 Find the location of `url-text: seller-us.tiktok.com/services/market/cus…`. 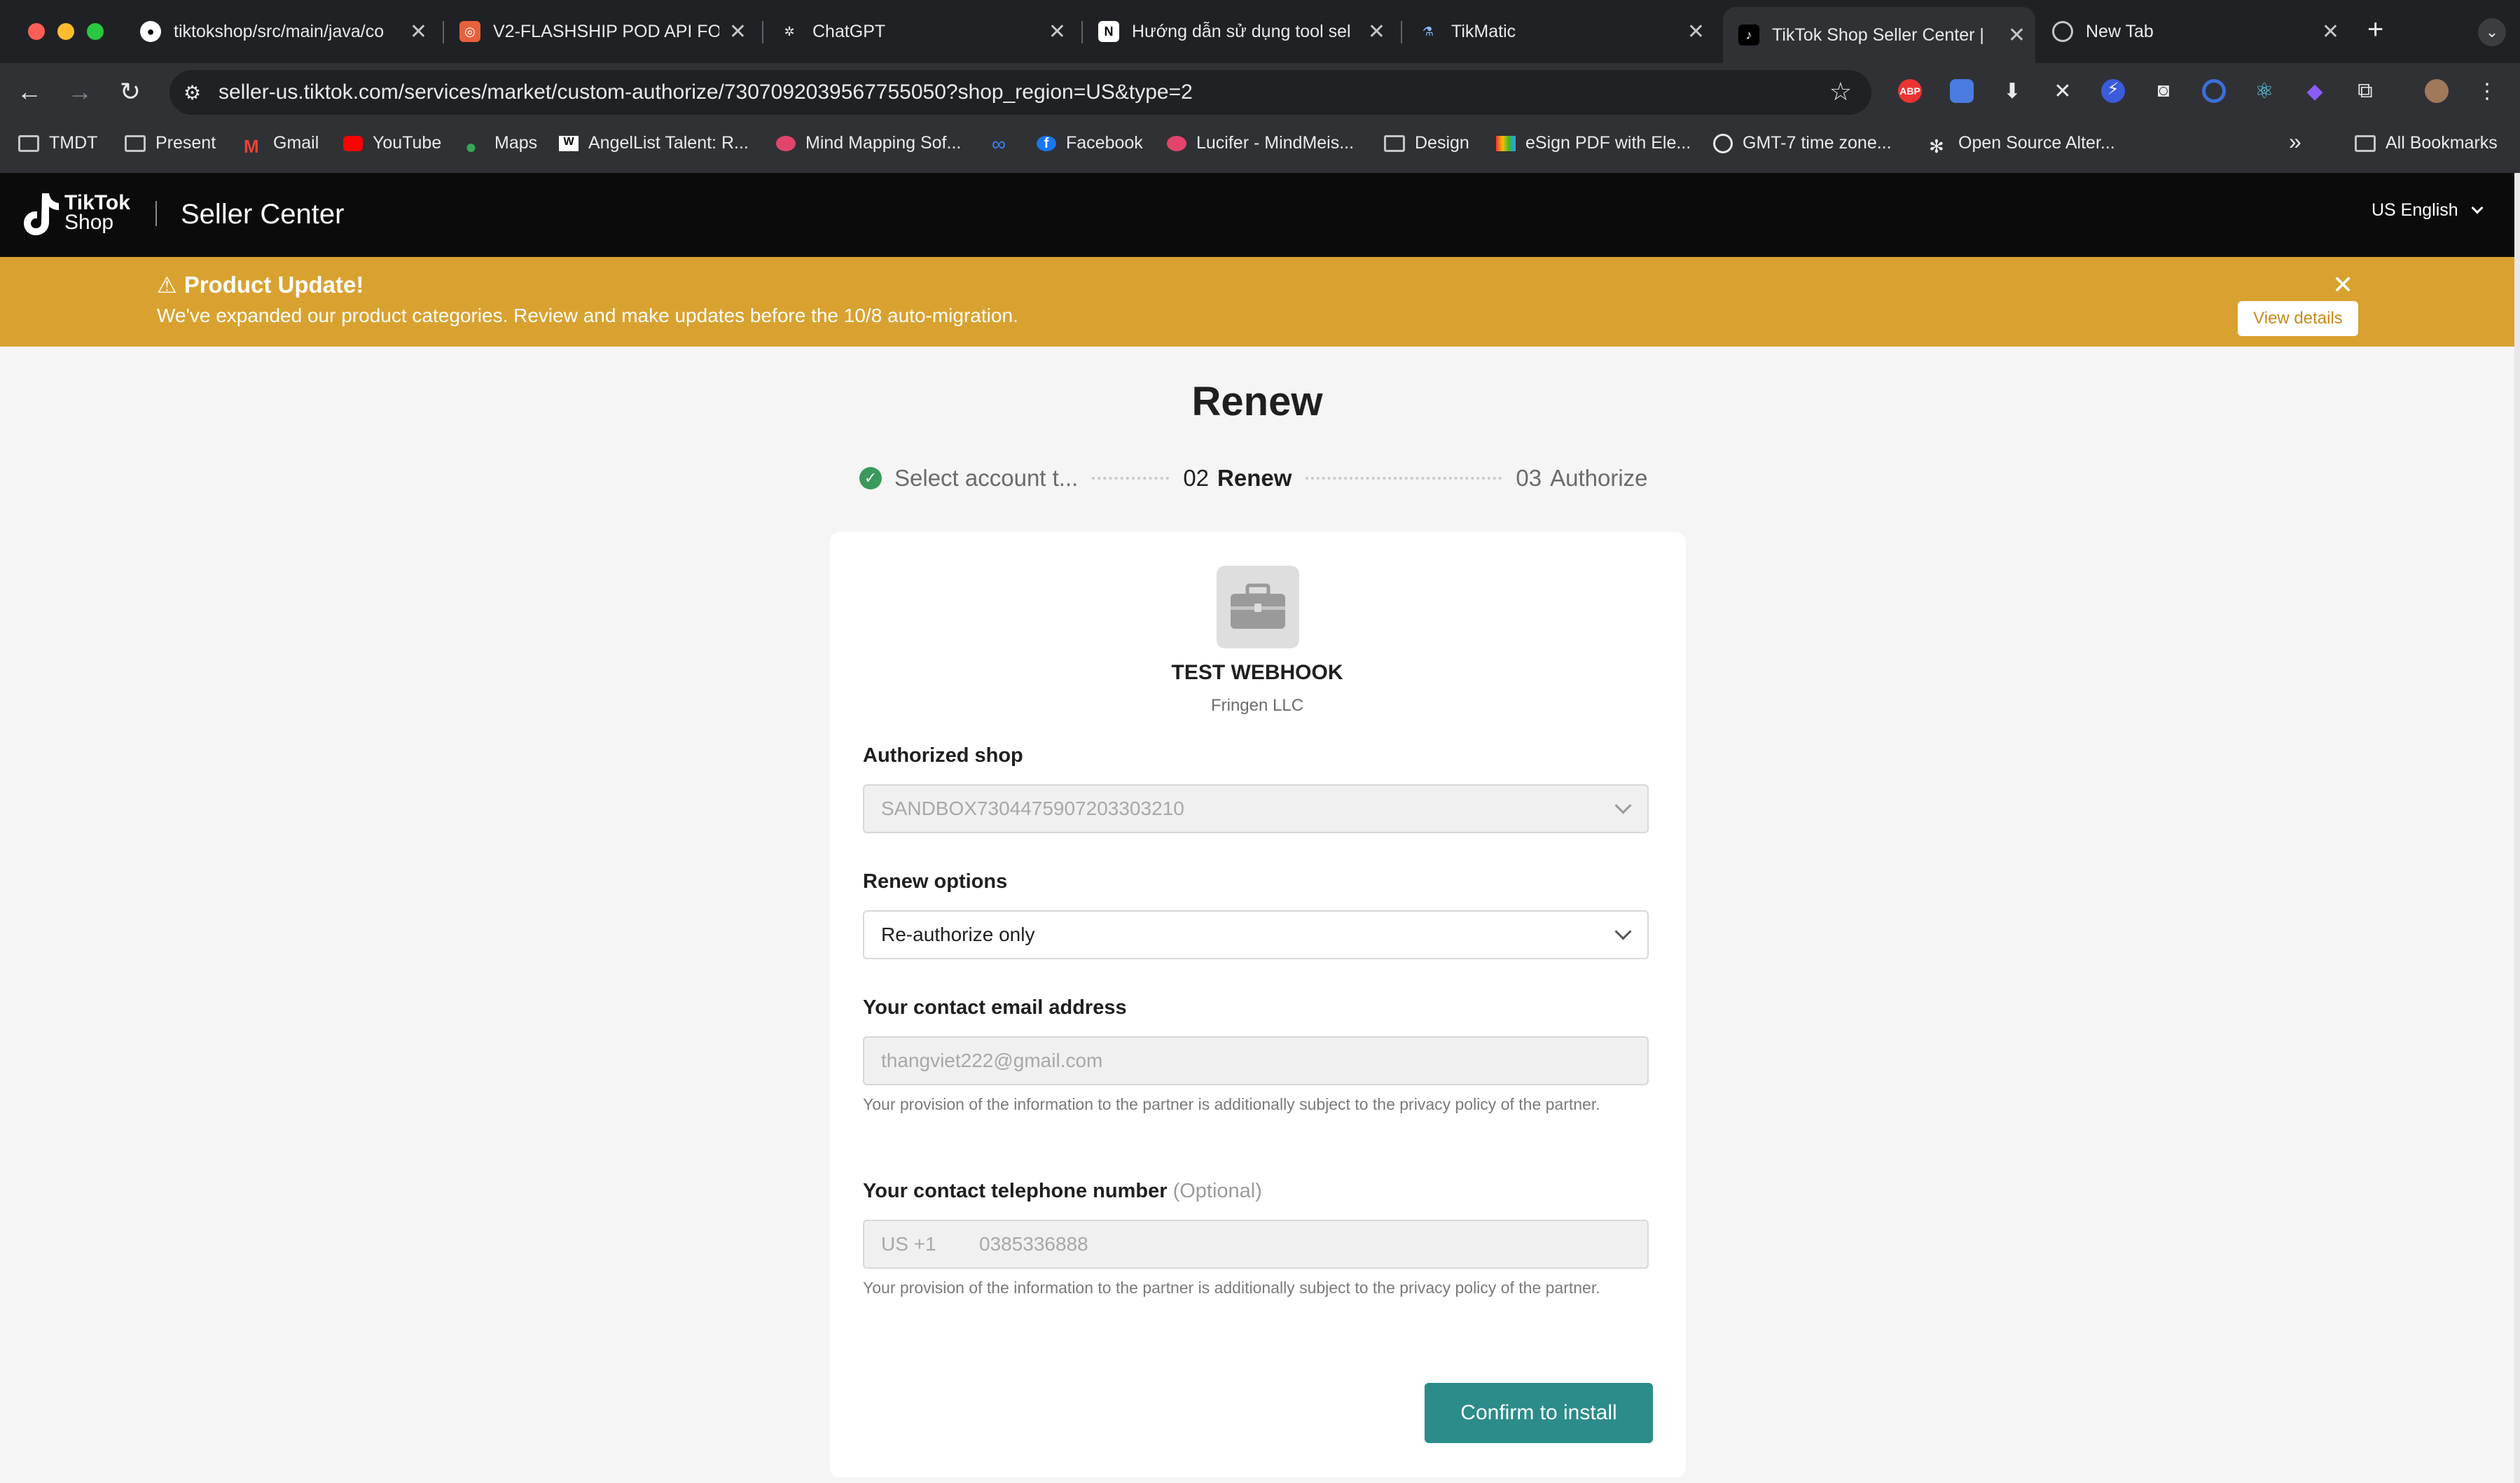

url-text: seller-us.tiktok.com/services/market/cus… is located at coordinates (706, 93).